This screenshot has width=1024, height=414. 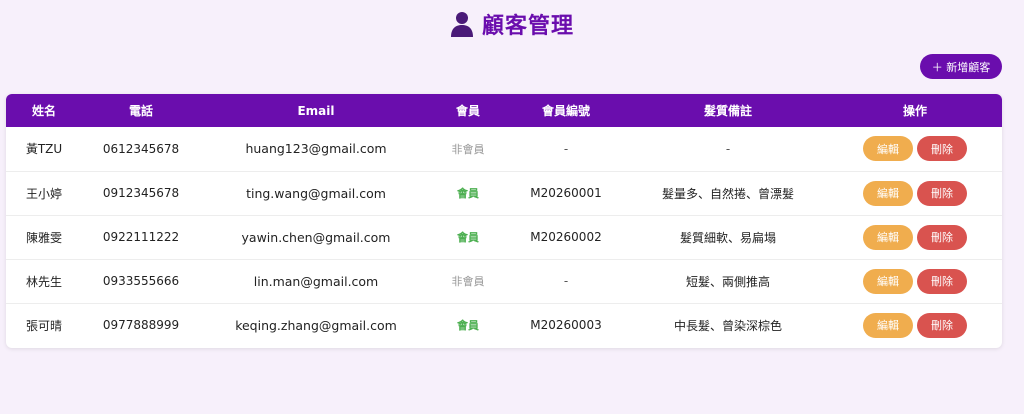 What do you see at coordinates (961, 66) in the screenshot?
I see `add-customer-button: ＋ 新增顧客` at bounding box center [961, 66].